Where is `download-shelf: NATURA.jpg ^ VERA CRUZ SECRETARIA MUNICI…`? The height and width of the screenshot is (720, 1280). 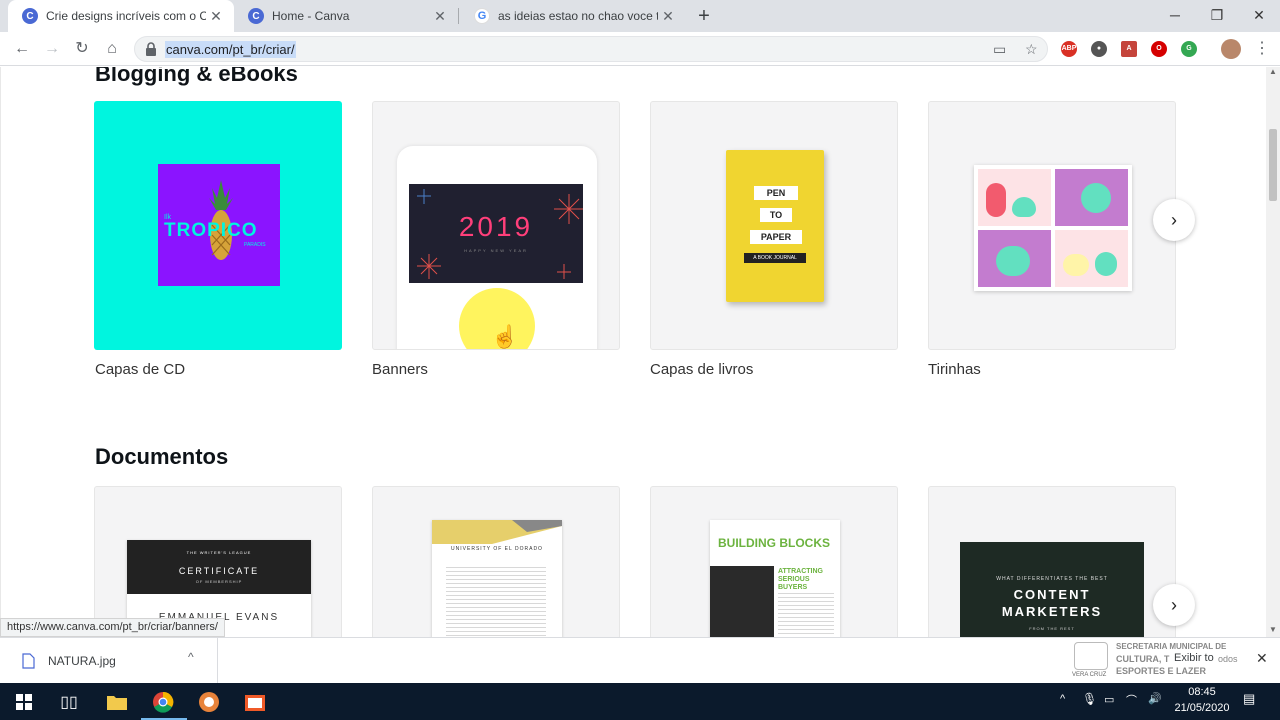
download-shelf: NATURA.jpg ^ VERA CRUZ SECRETARIA MUNICI… is located at coordinates (640, 660).